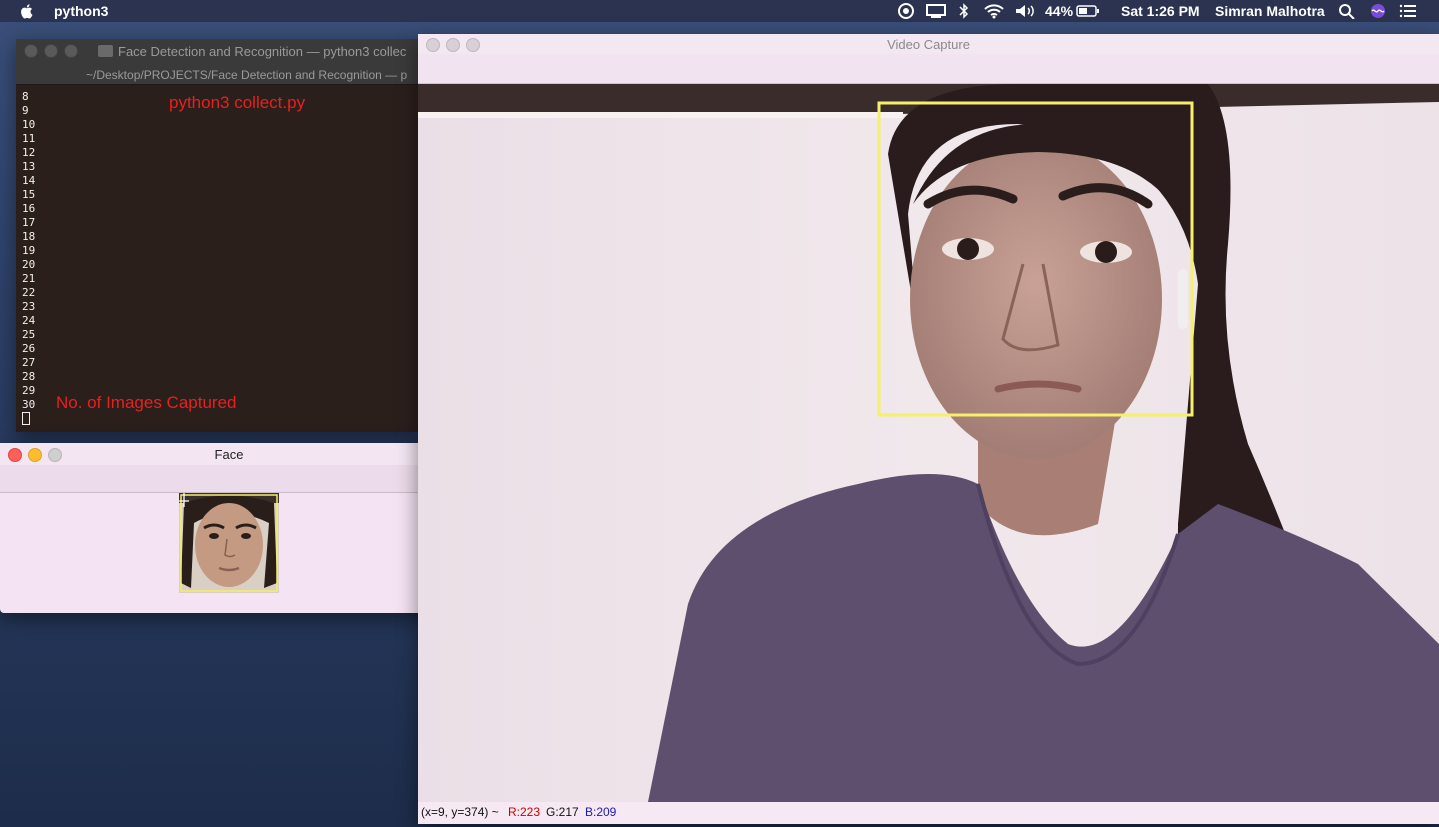 This screenshot has height=827, width=1439. I want to click on terminal-output-line: 16, so click(29, 208).